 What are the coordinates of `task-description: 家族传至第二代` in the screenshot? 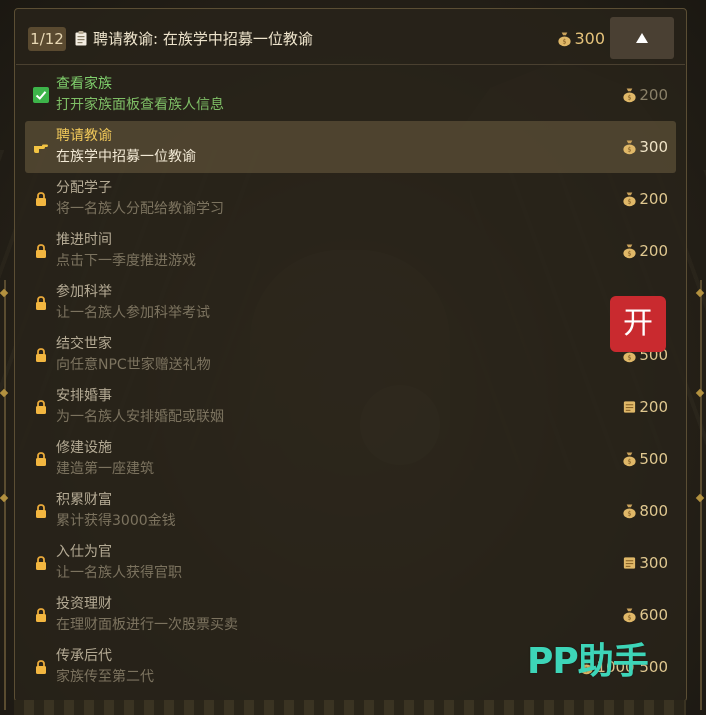 It's located at (105, 677).